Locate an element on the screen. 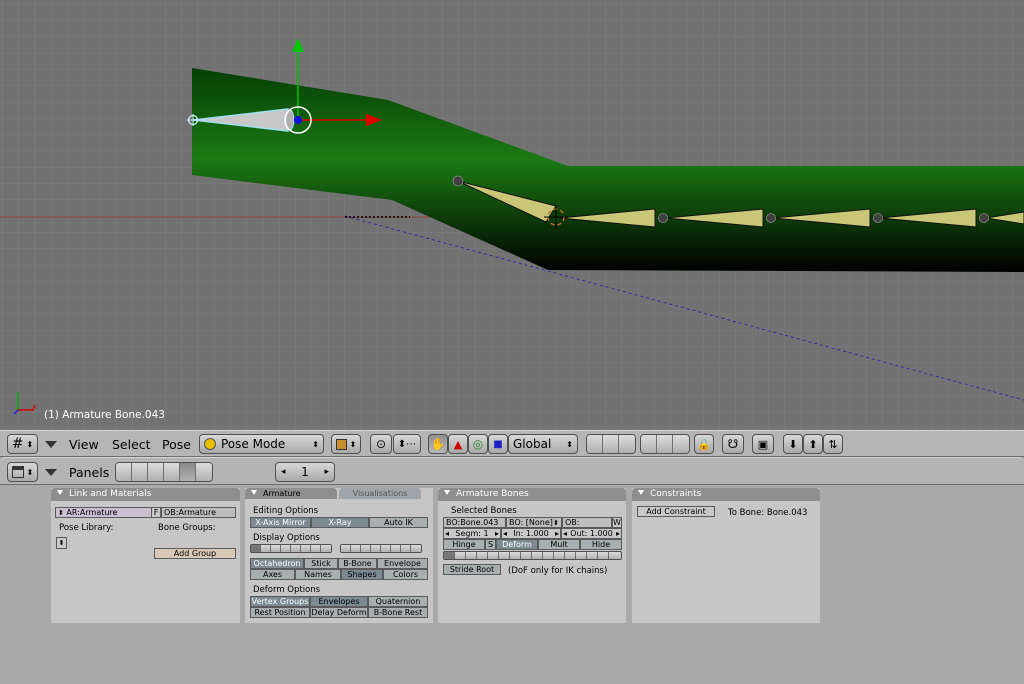  pivot-icon: ⊙ is located at coordinates (381, 444).